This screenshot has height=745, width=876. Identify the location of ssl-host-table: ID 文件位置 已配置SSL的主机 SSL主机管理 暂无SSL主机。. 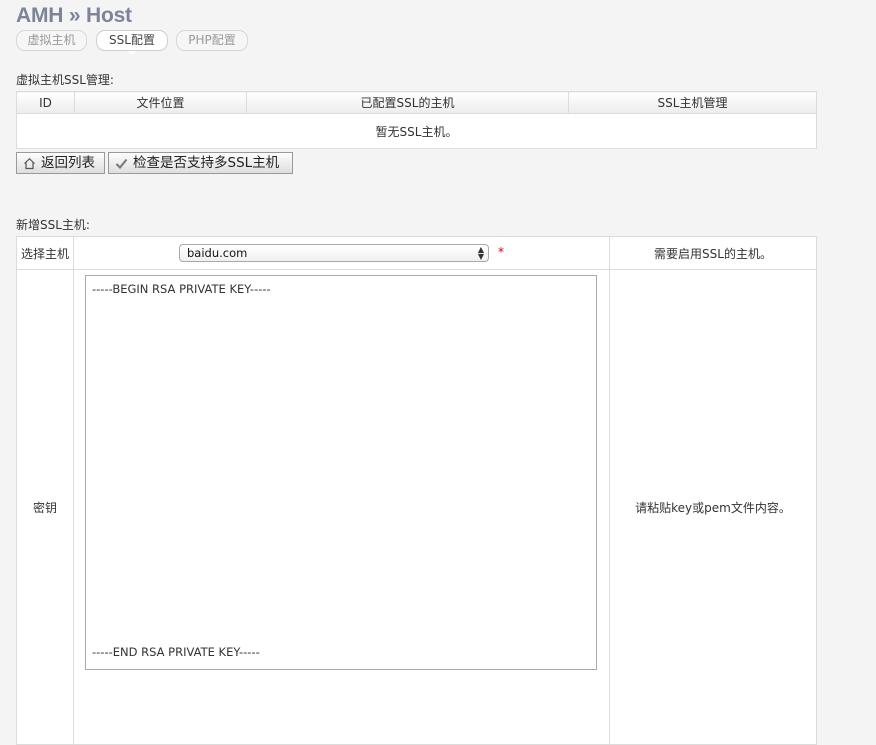
(416, 120).